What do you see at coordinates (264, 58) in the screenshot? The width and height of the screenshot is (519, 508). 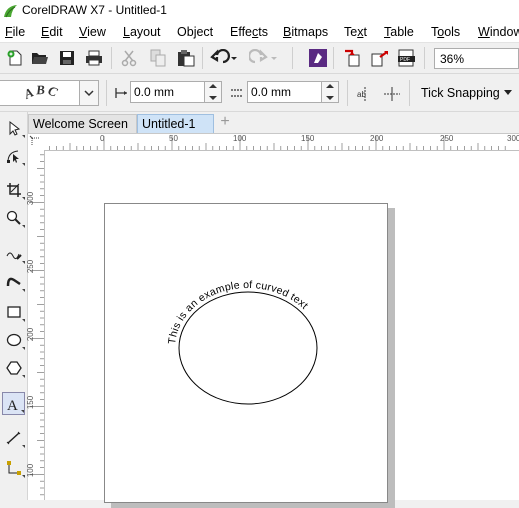 I see `redo-icon` at bounding box center [264, 58].